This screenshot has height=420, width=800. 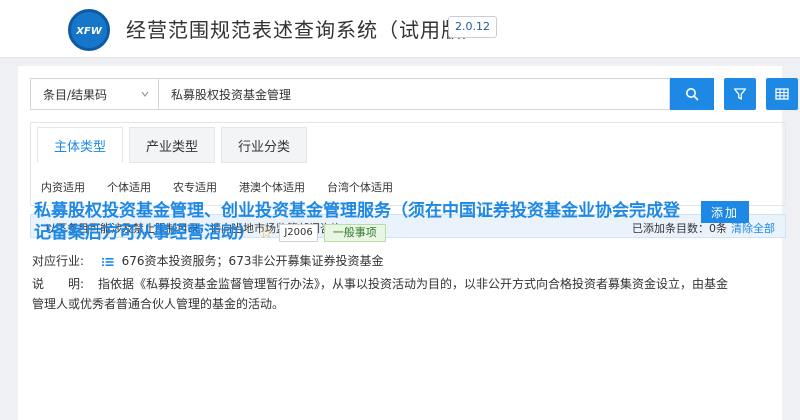 I want to click on add-button: 添加, so click(x=725, y=212).